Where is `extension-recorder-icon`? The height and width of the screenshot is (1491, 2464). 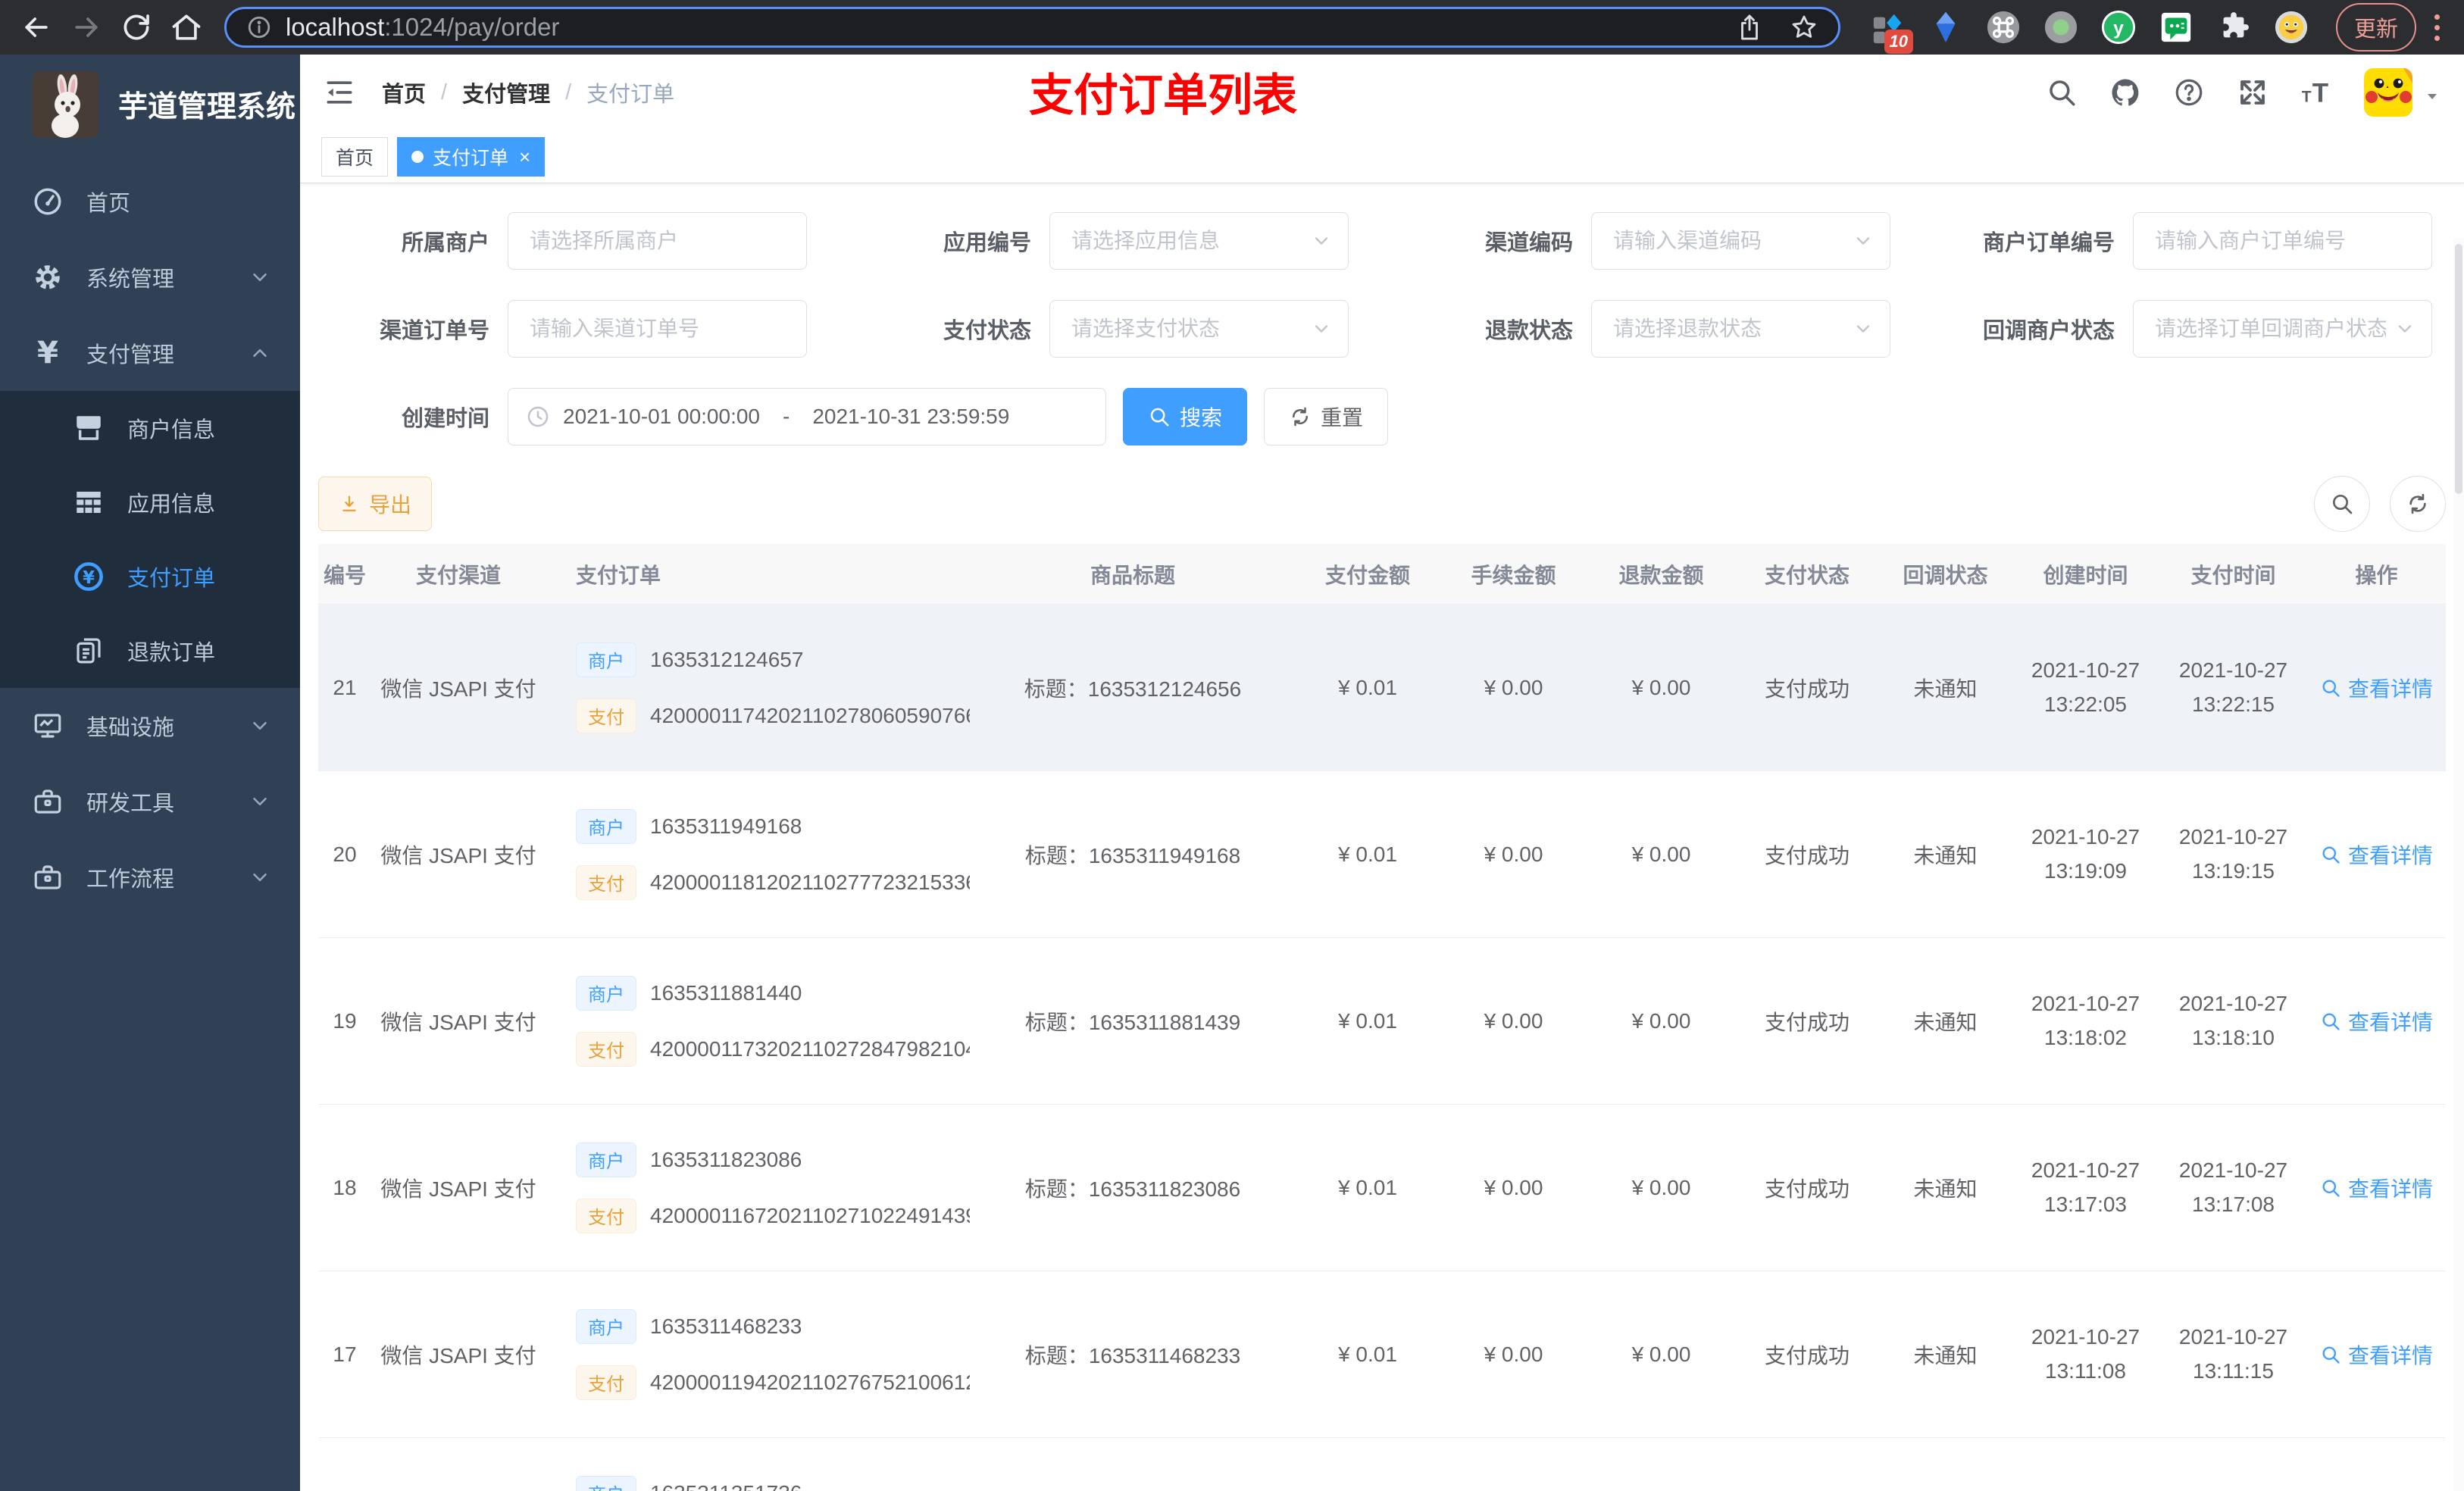
extension-recorder-icon is located at coordinates (2060, 27).